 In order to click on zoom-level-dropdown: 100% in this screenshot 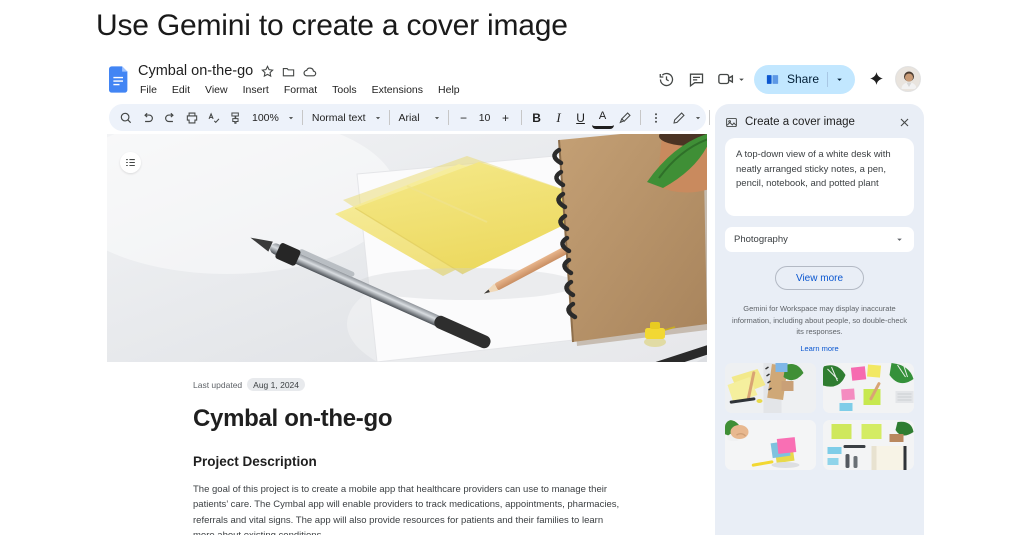, I will do `click(272, 117)`.